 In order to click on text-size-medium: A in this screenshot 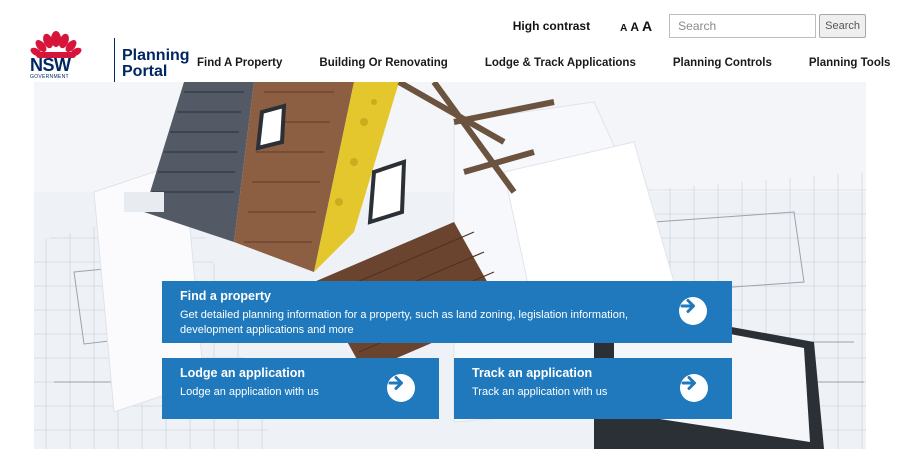, I will do `click(634, 27)`.